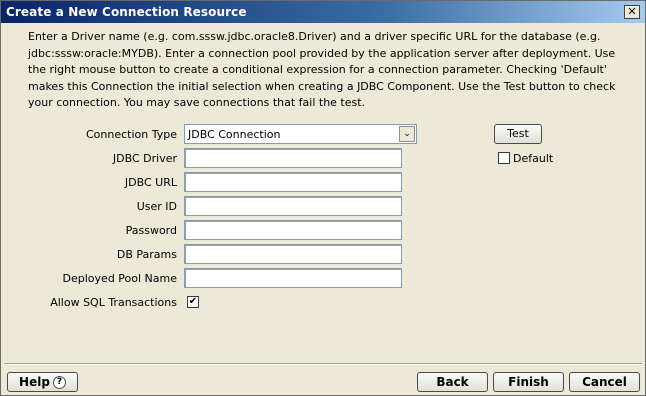 This screenshot has height=396, width=646. I want to click on close-button: ✕, so click(632, 12).